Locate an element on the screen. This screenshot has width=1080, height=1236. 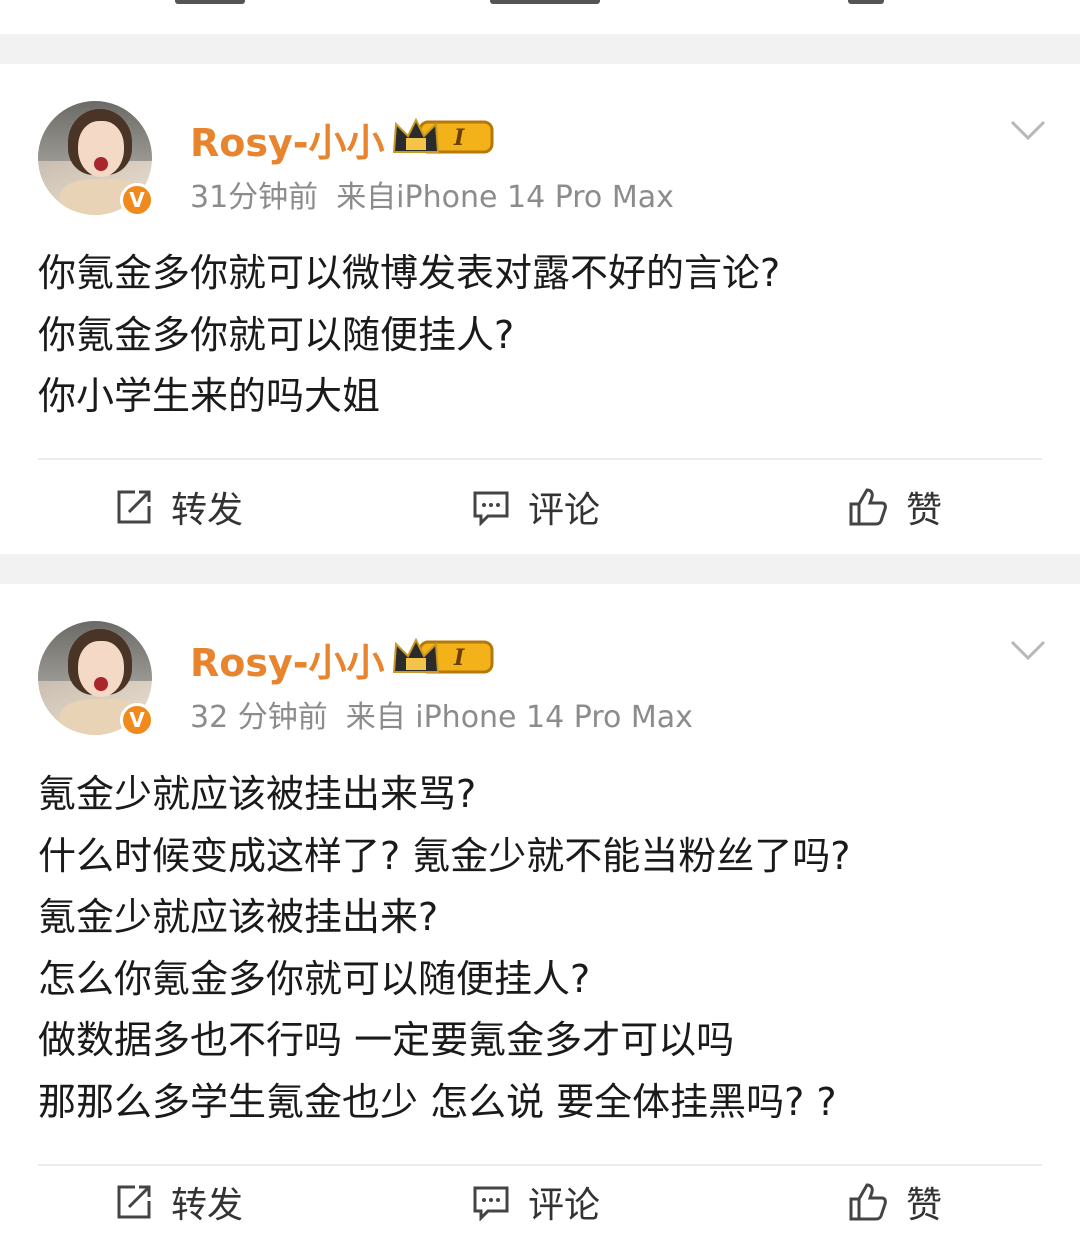
post-source: 来自 iPhone 14 Pro Max is located at coordinates (519, 717).